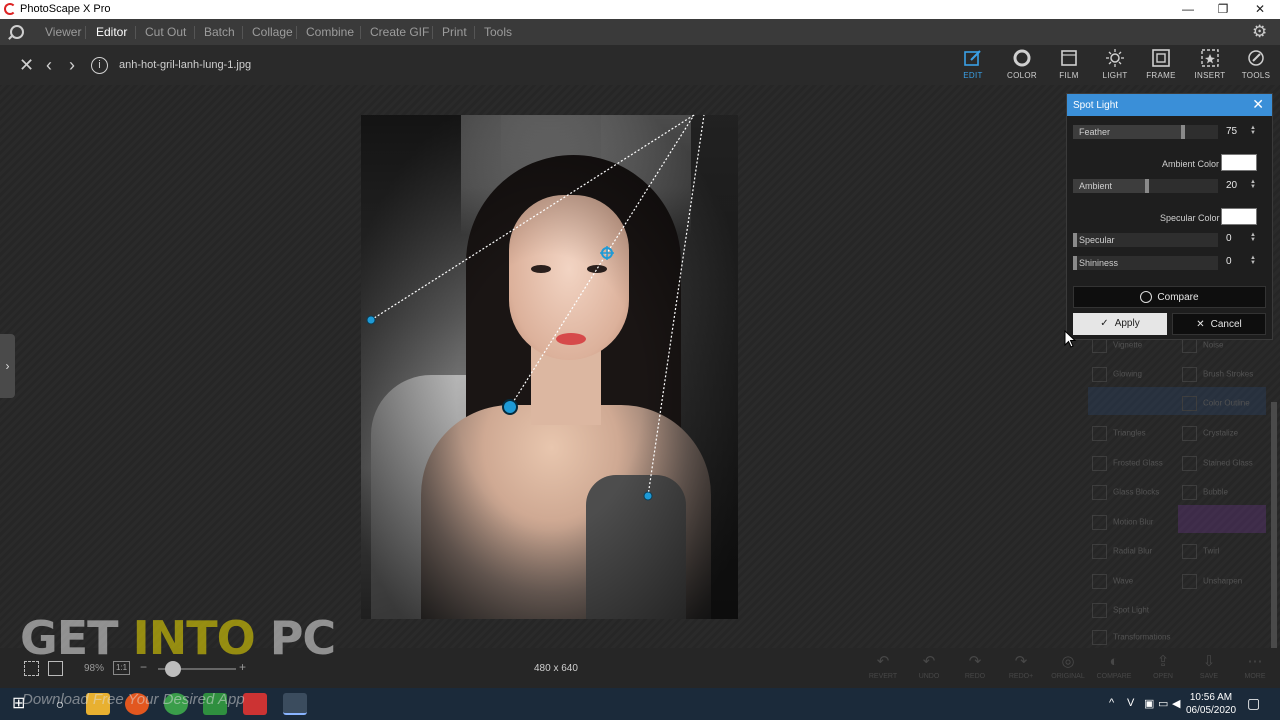  I want to click on filter-item: Transformations, so click(1131, 637).